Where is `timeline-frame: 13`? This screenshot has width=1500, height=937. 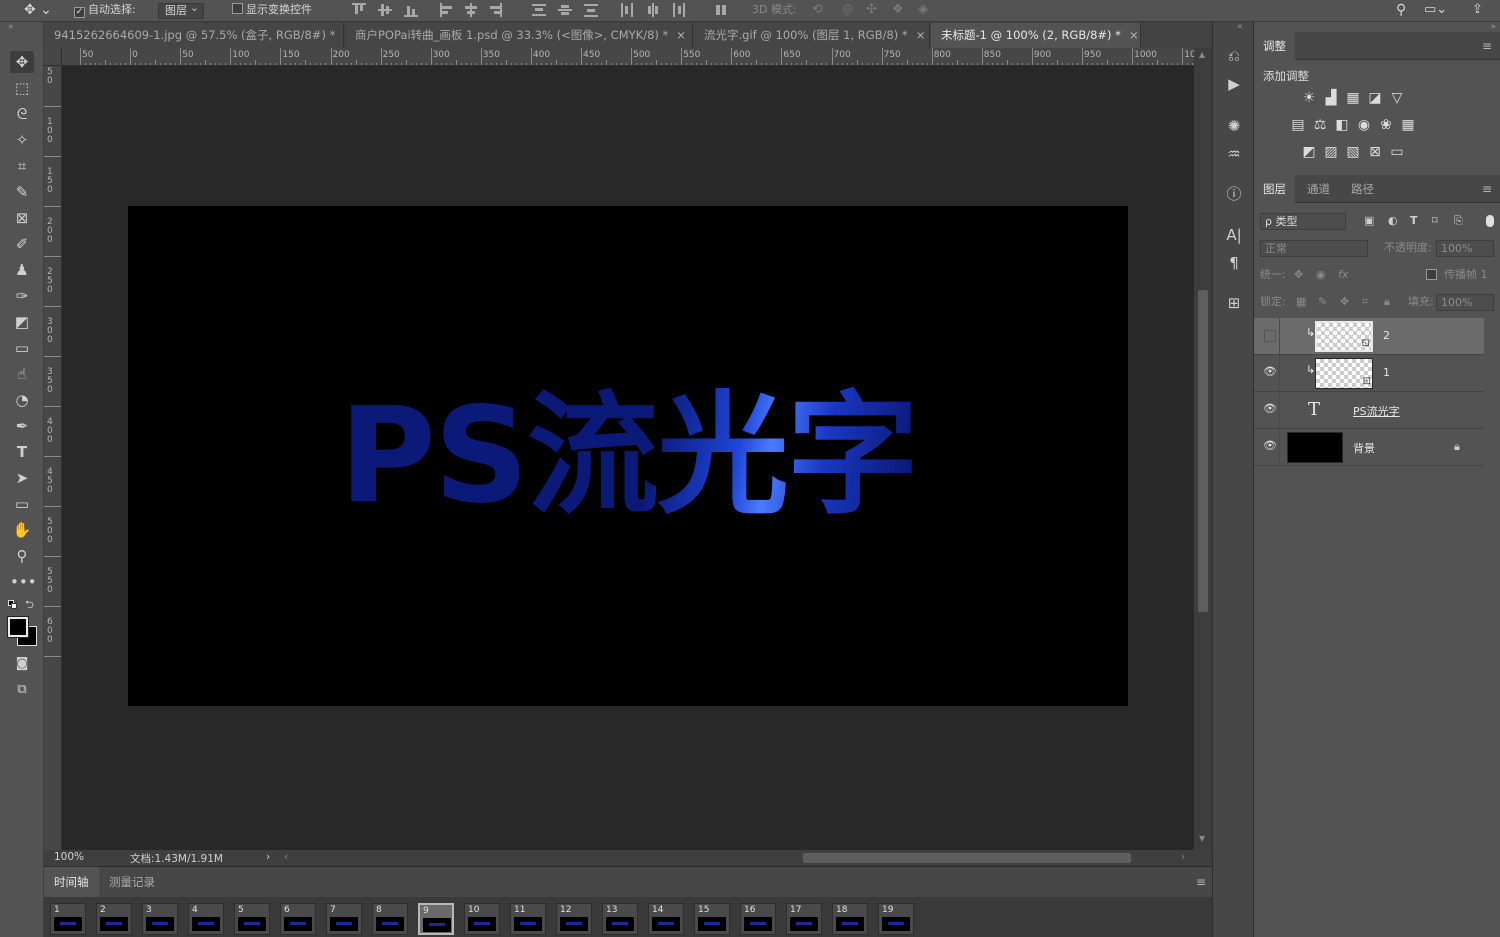
timeline-frame: 13 is located at coordinates (620, 919).